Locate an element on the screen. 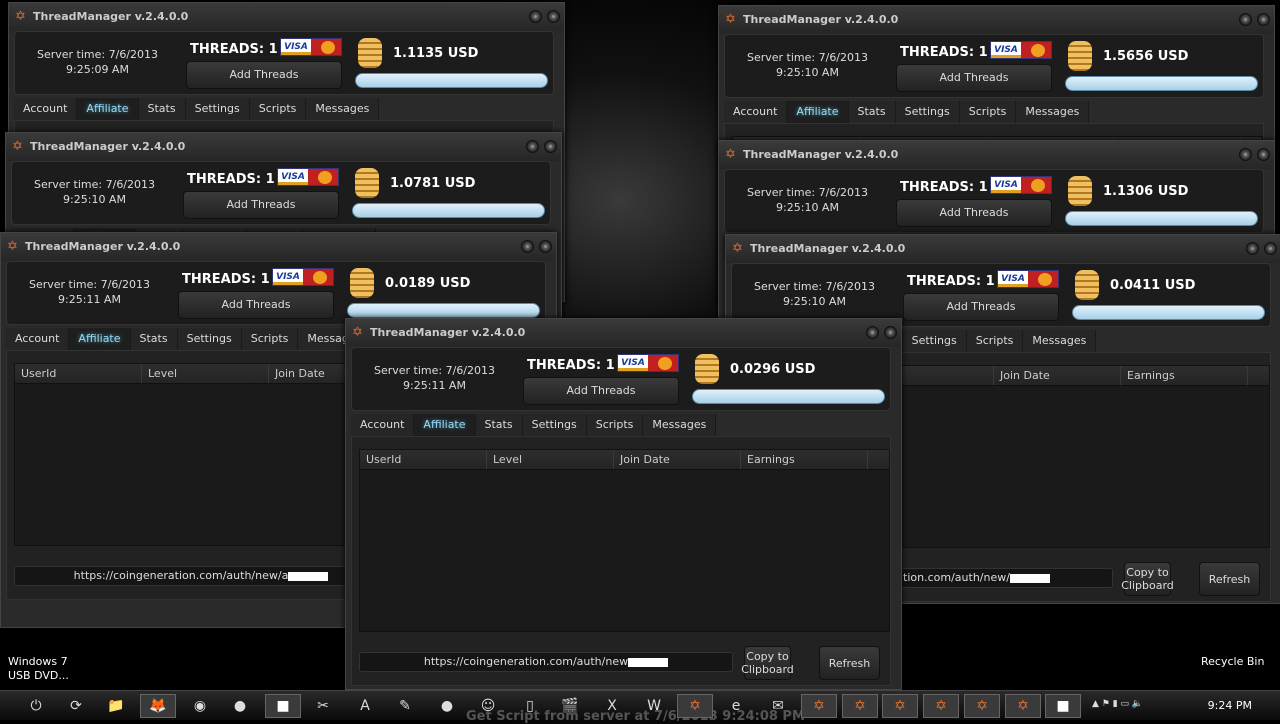 The image size is (1280, 724). taskbar-usb-icon: ▯ is located at coordinates (530, 706).